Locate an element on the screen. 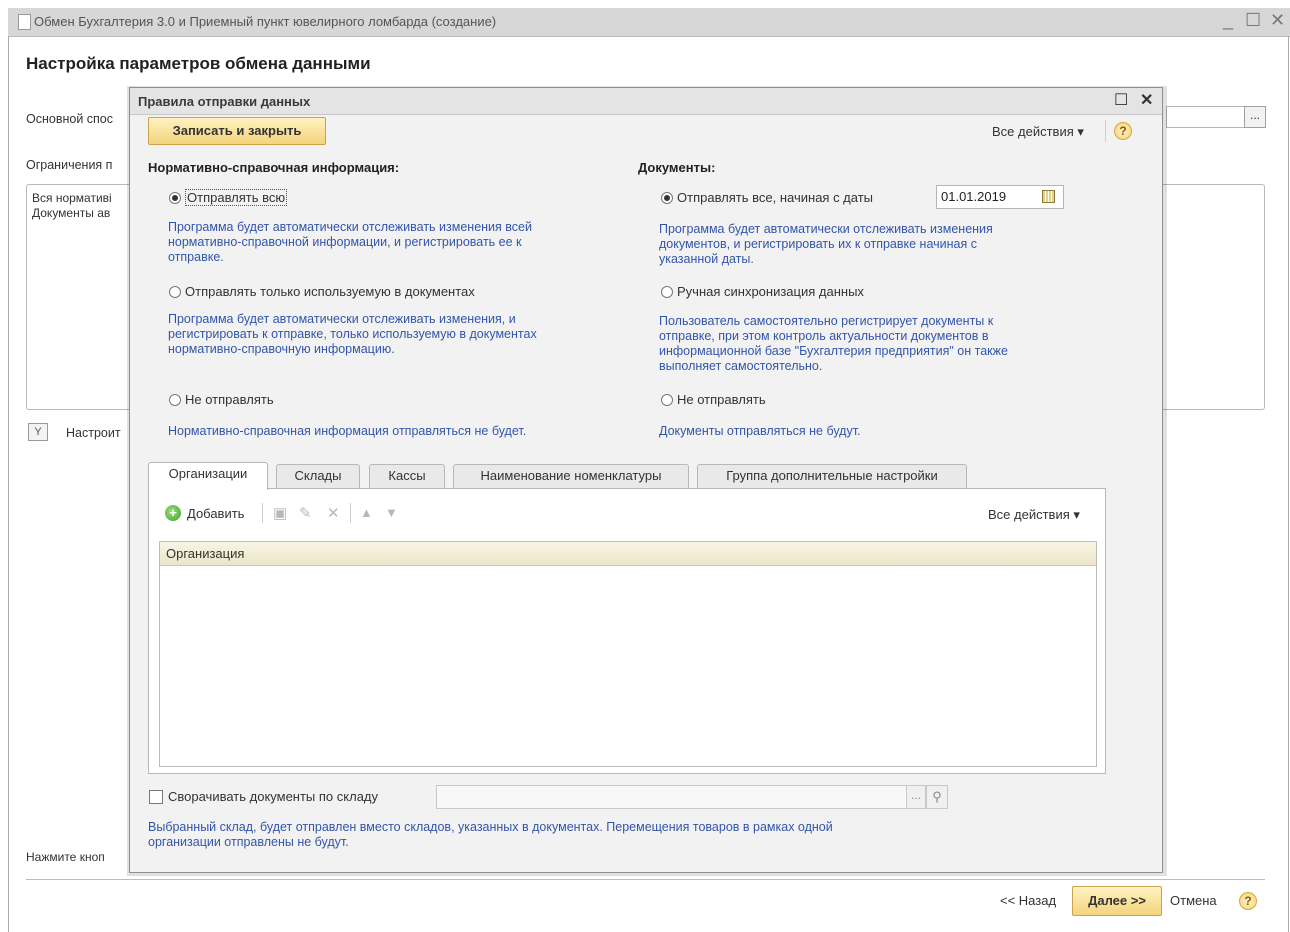 The height and width of the screenshot is (932, 1290). docs-radio-from-date is located at coordinates (667, 198).